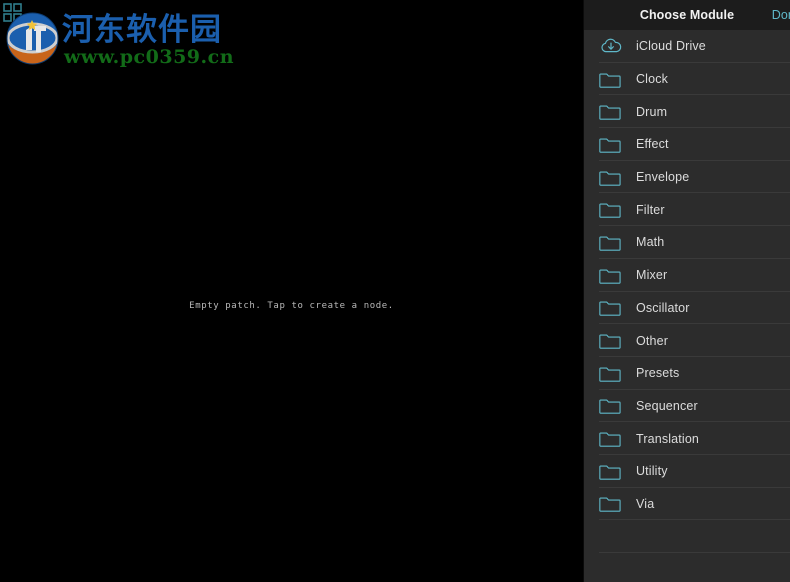 The image size is (790, 582). What do you see at coordinates (652, 111) in the screenshot?
I see `module-row-label: Drum` at bounding box center [652, 111].